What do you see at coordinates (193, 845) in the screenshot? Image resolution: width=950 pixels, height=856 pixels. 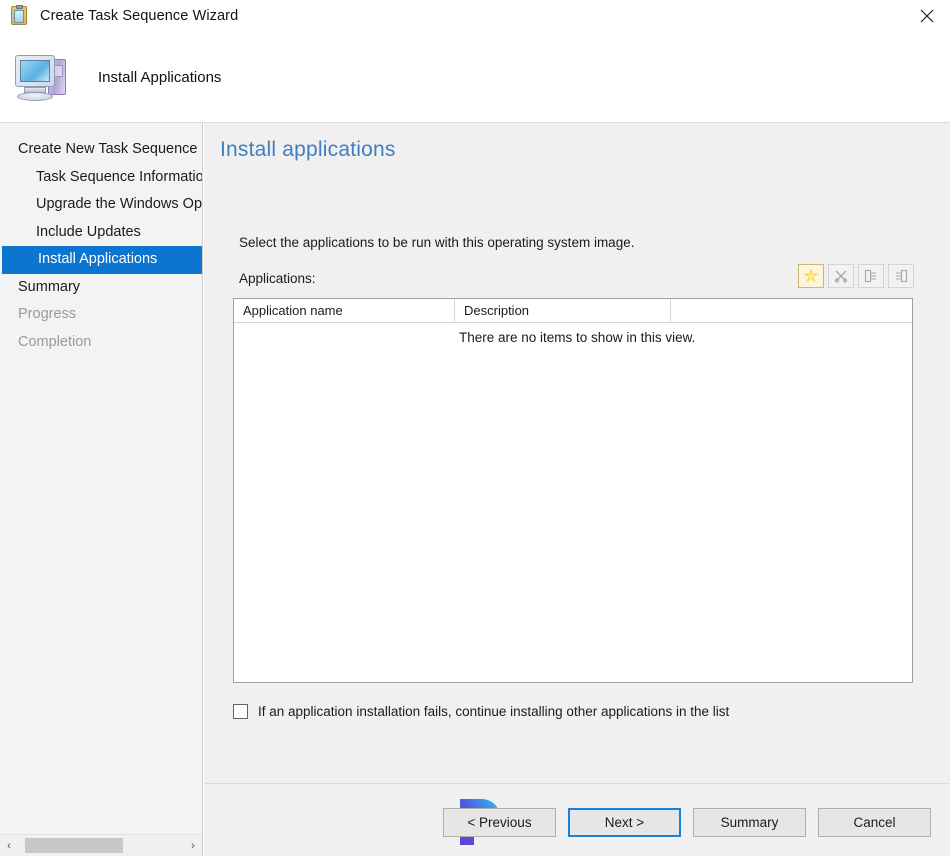 I see `scroll-right-icon: ›` at bounding box center [193, 845].